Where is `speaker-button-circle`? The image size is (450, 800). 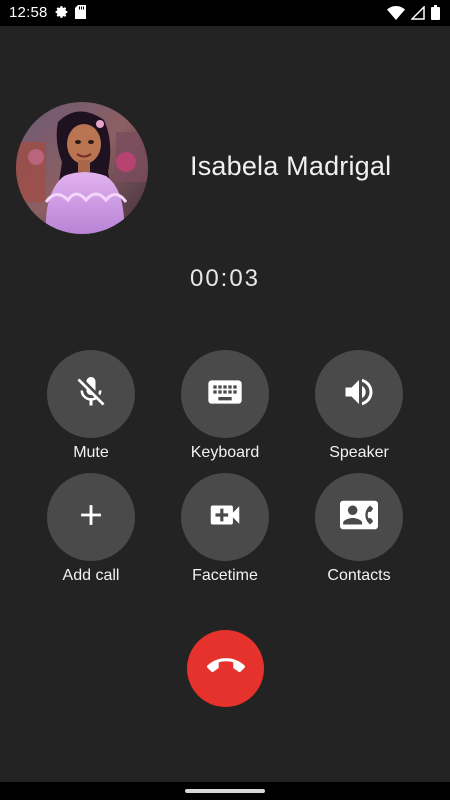
speaker-button-circle is located at coordinates (359, 394).